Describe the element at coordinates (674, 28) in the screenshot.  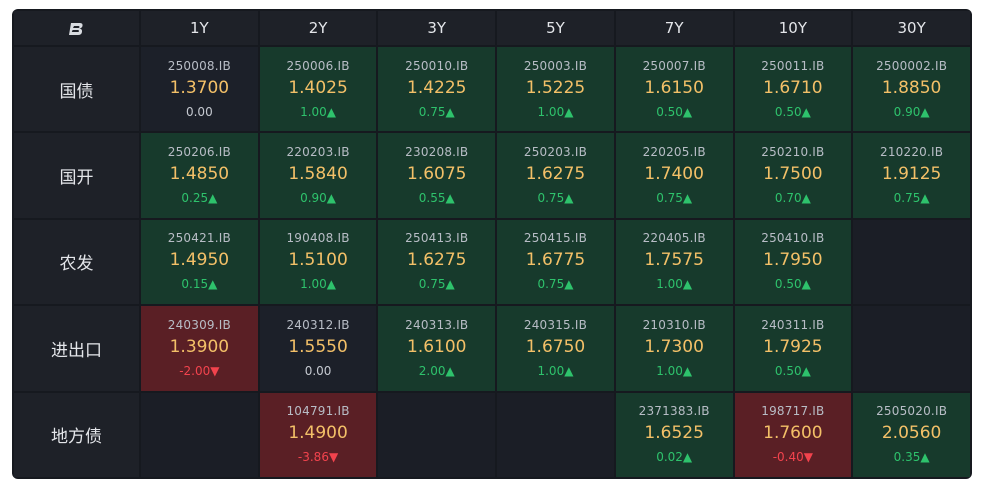
I see `tenor-header: 7Y` at that location.